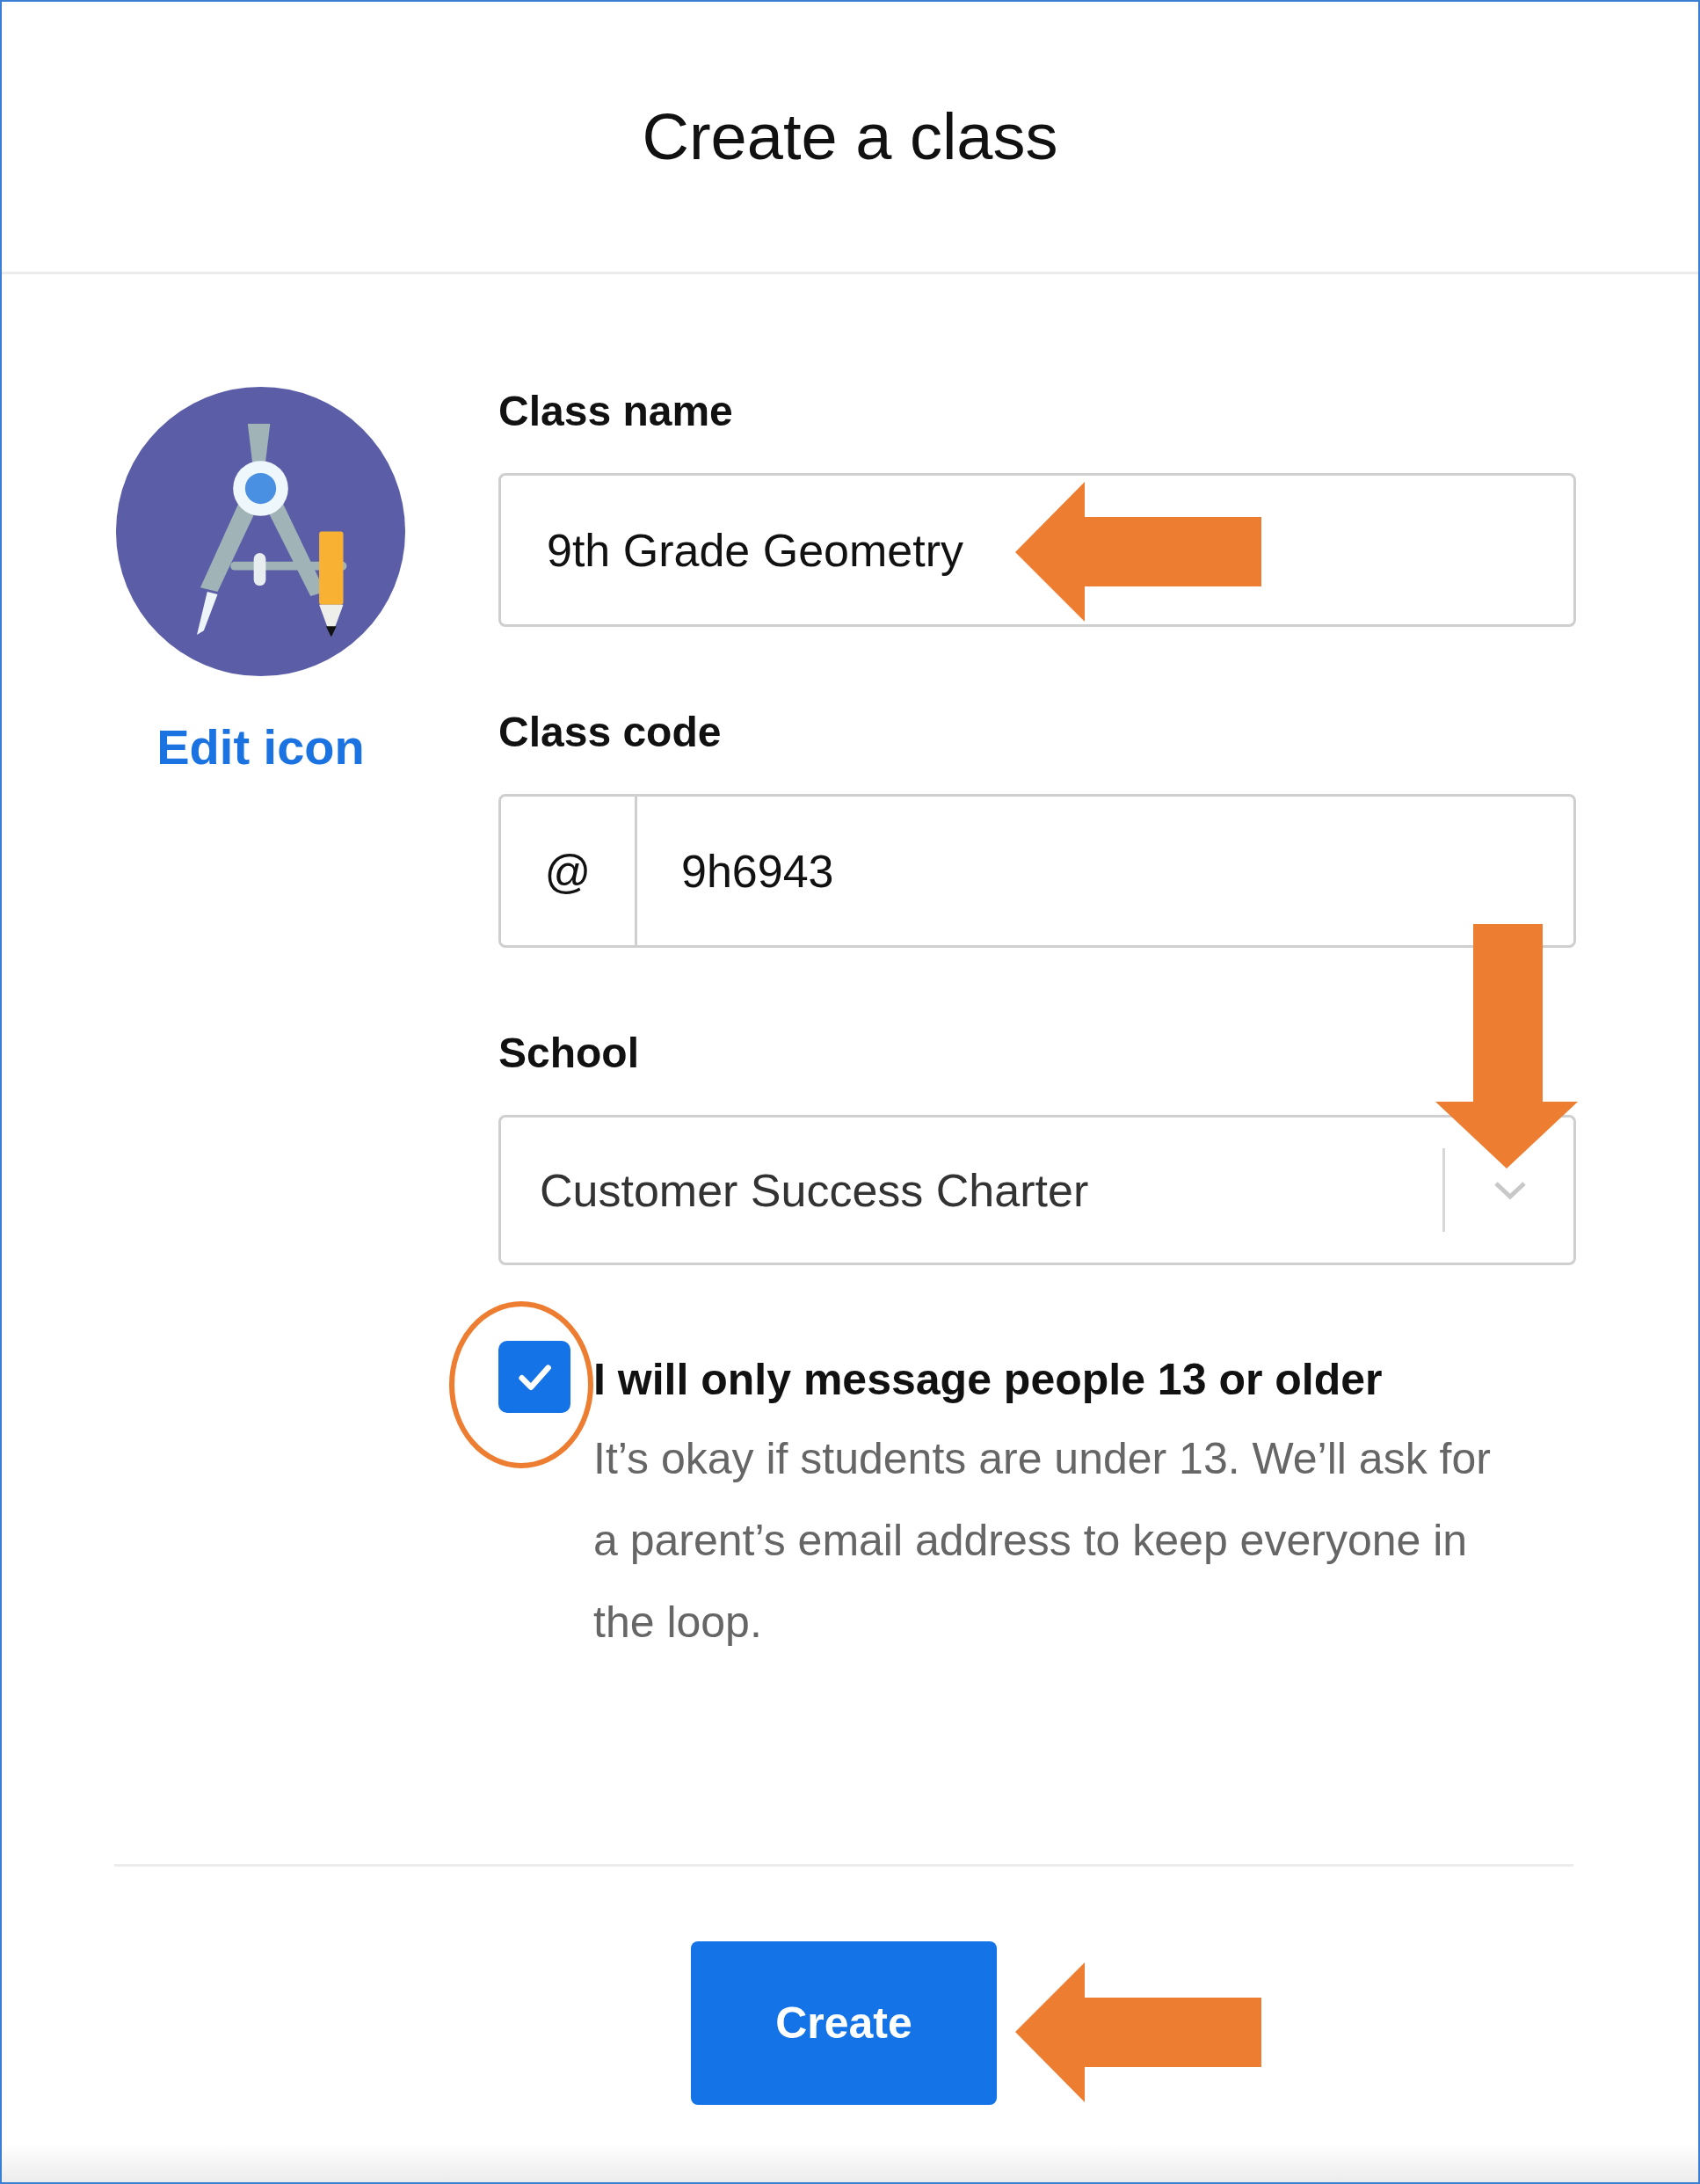 The height and width of the screenshot is (2184, 1700). What do you see at coordinates (260, 746) in the screenshot?
I see `edit-icon-link: Edit icon` at bounding box center [260, 746].